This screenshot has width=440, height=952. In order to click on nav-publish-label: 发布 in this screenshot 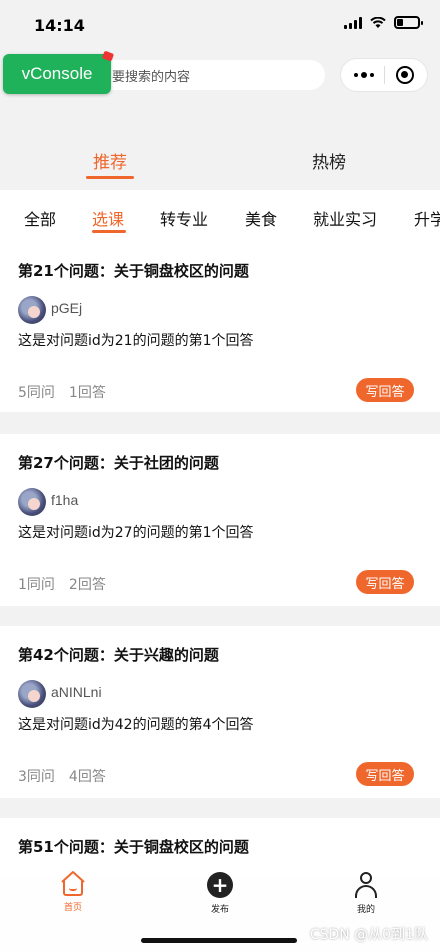, I will do `click(219, 910)`.